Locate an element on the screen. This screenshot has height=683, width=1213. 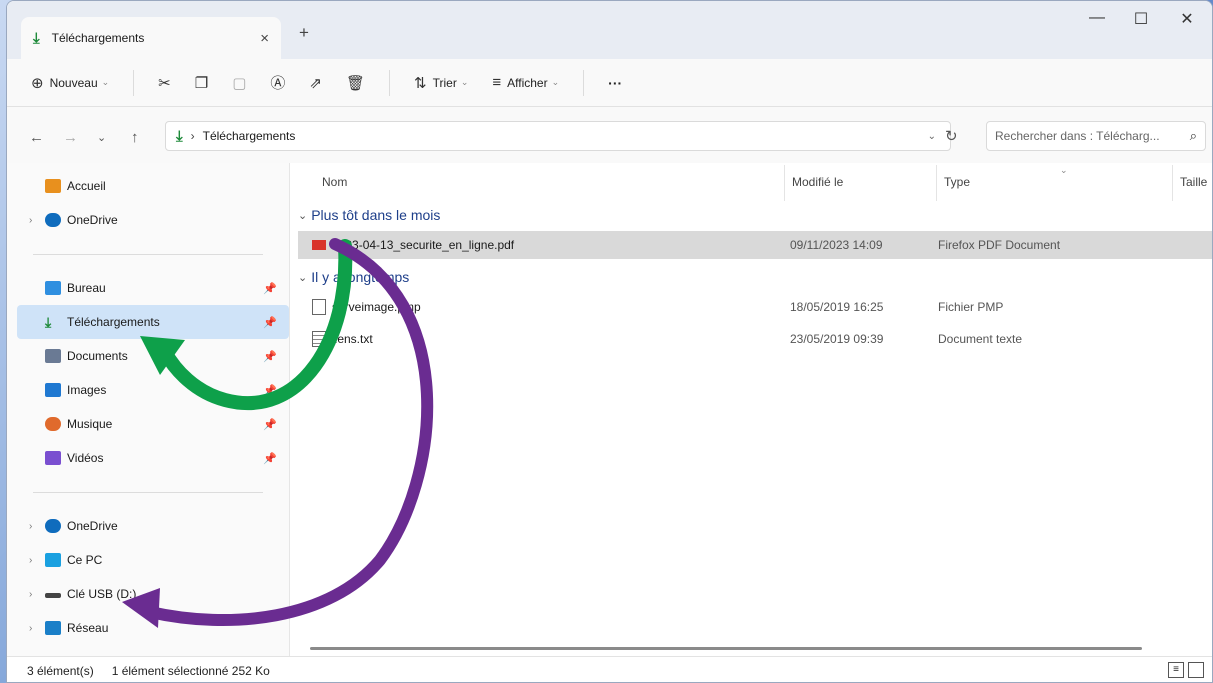
group-header-long-ago: ⌄ Il y a longtemps is located at coordinates (353, 277).